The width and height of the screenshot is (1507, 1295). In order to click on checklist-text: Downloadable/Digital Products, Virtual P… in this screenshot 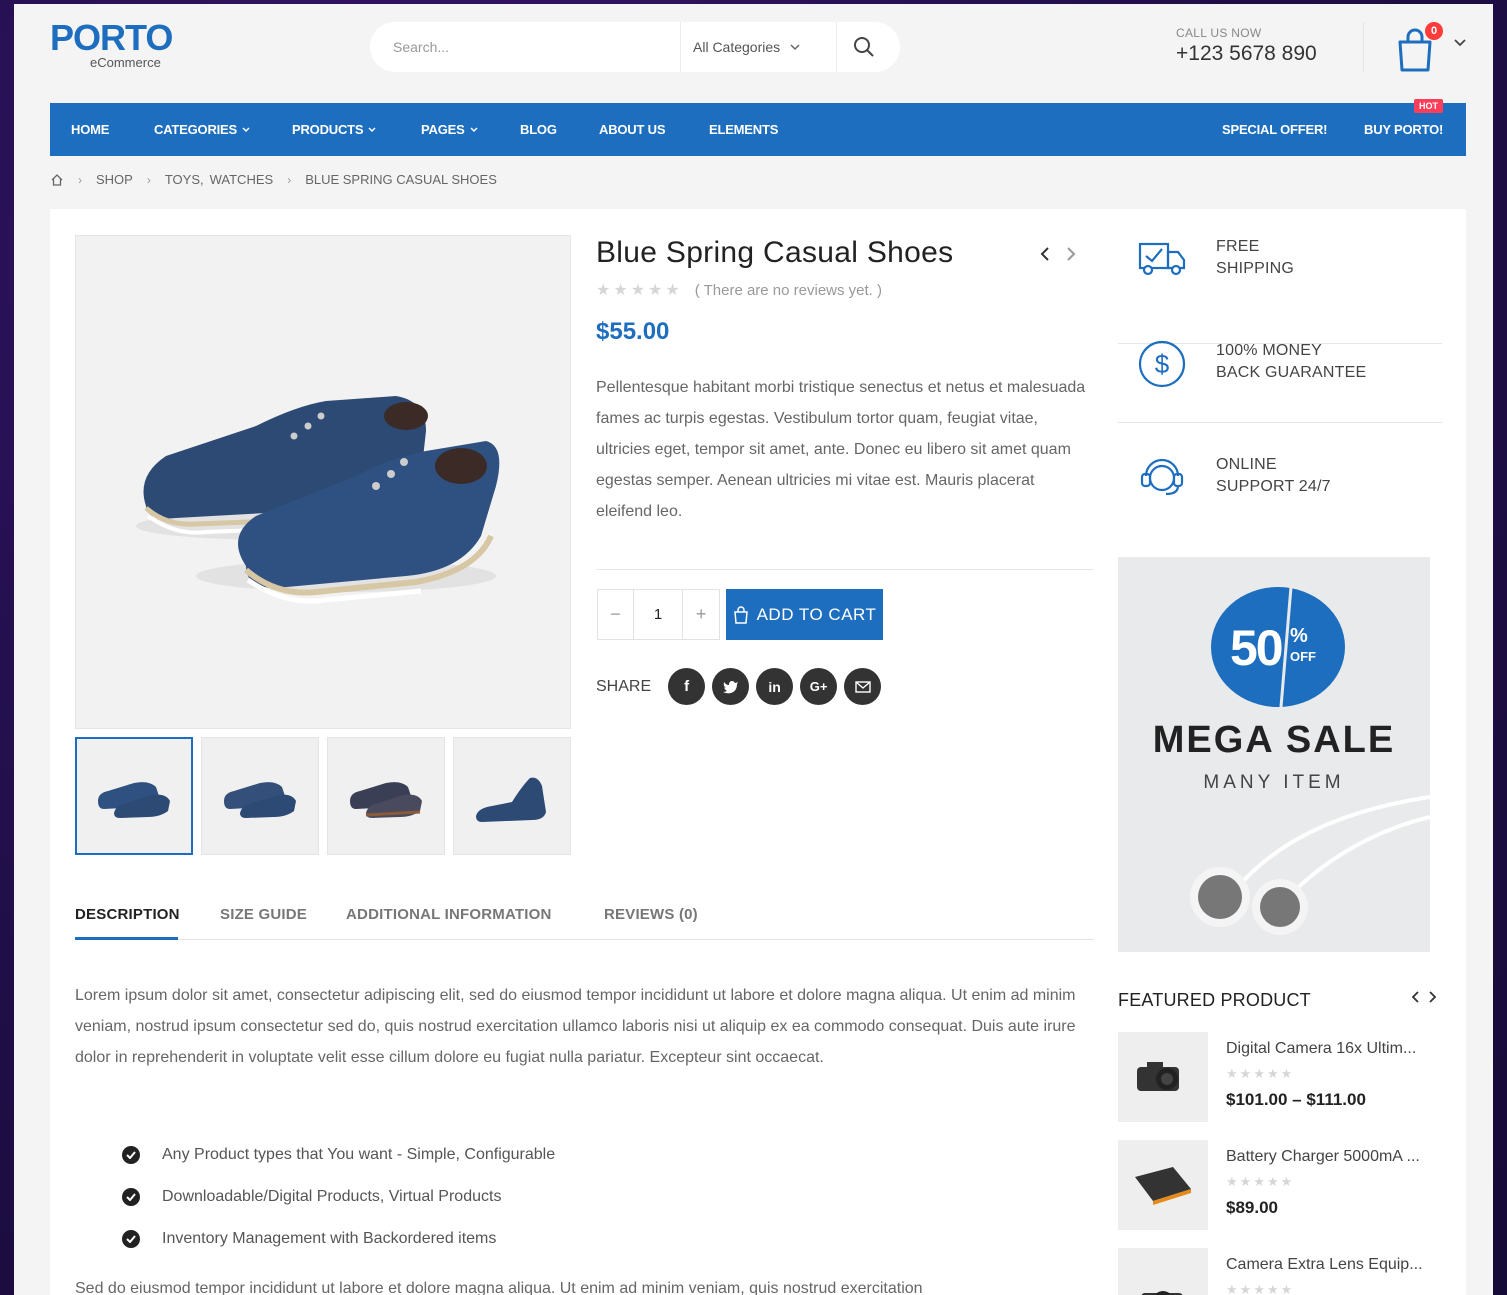, I will do `click(332, 1196)`.